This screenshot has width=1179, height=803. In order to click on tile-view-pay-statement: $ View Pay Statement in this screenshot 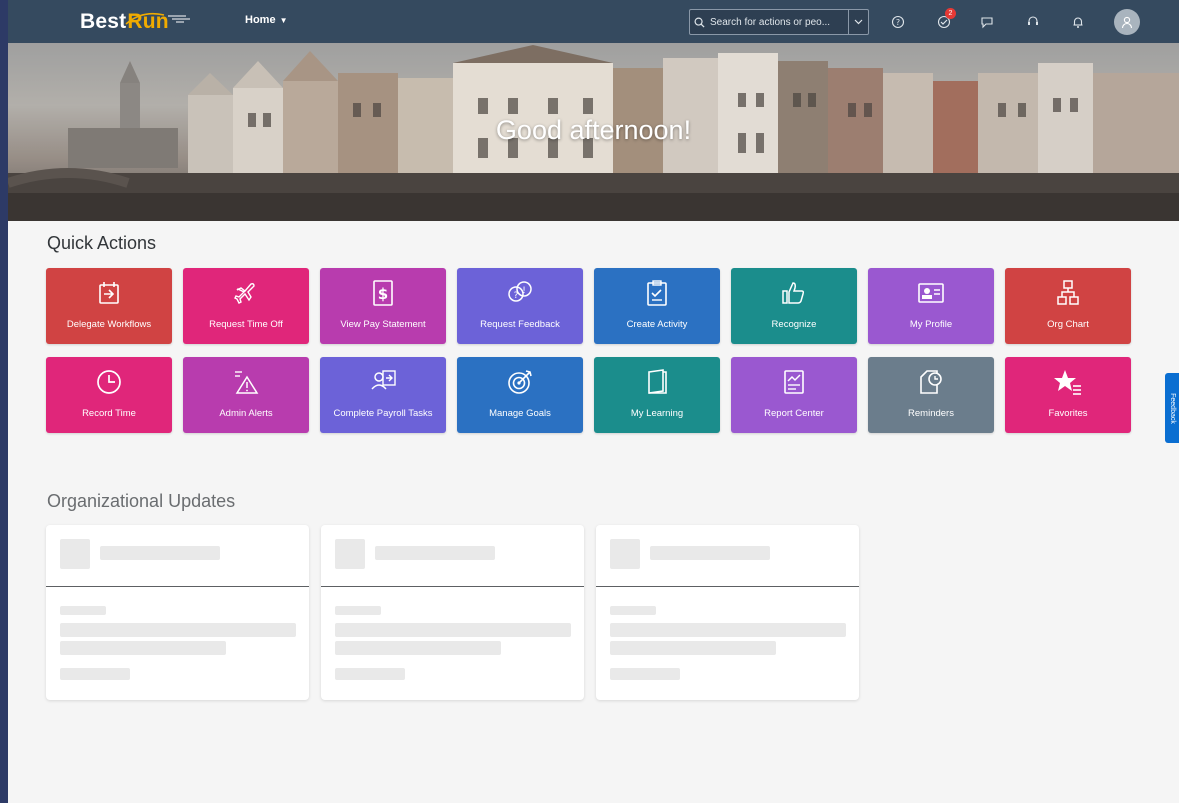, I will do `click(383, 306)`.